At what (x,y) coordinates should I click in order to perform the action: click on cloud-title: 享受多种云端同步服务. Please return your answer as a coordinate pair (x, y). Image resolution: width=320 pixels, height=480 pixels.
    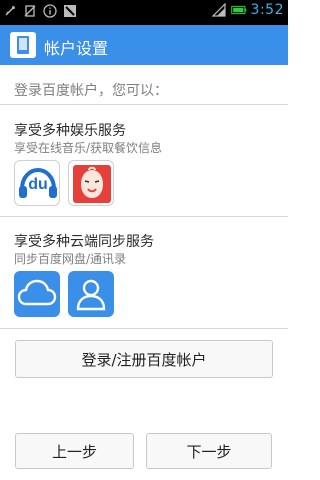
    Looking at the image, I should click on (84, 242).